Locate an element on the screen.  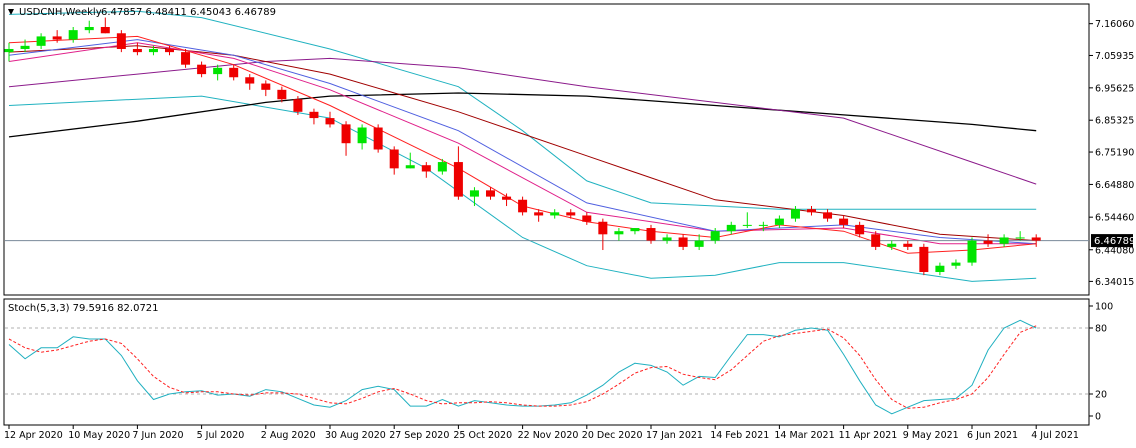
current-price-label: 6.46789 is located at coordinates (1114, 241).